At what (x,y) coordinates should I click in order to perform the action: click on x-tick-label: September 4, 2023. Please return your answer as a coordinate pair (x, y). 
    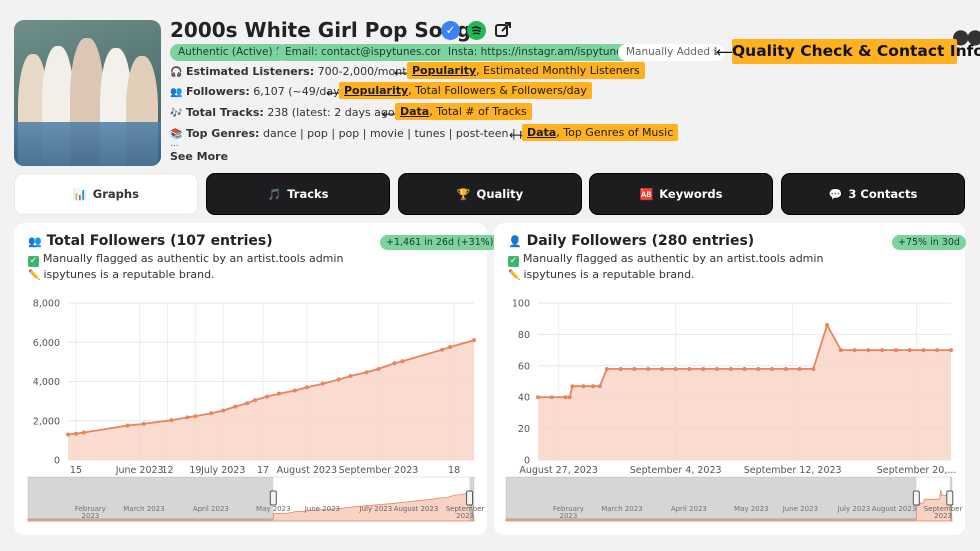
    Looking at the image, I should click on (676, 470).